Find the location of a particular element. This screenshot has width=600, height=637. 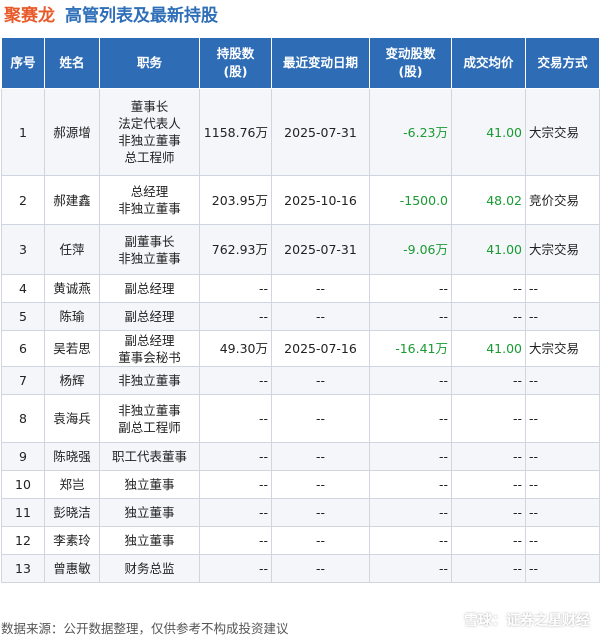

position-label: 独立董事 is located at coordinates (149, 512).